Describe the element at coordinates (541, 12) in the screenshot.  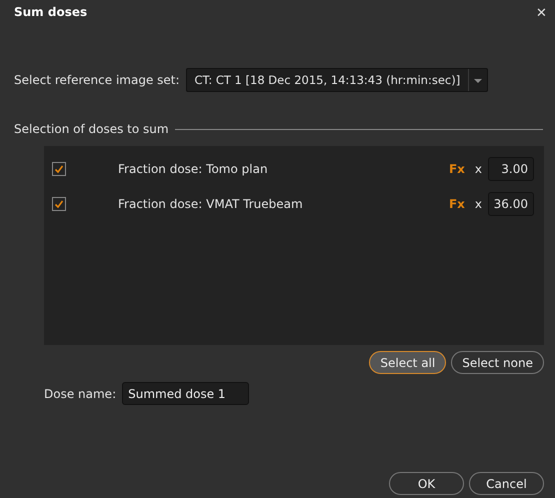
I see `close-button: ✕` at that location.